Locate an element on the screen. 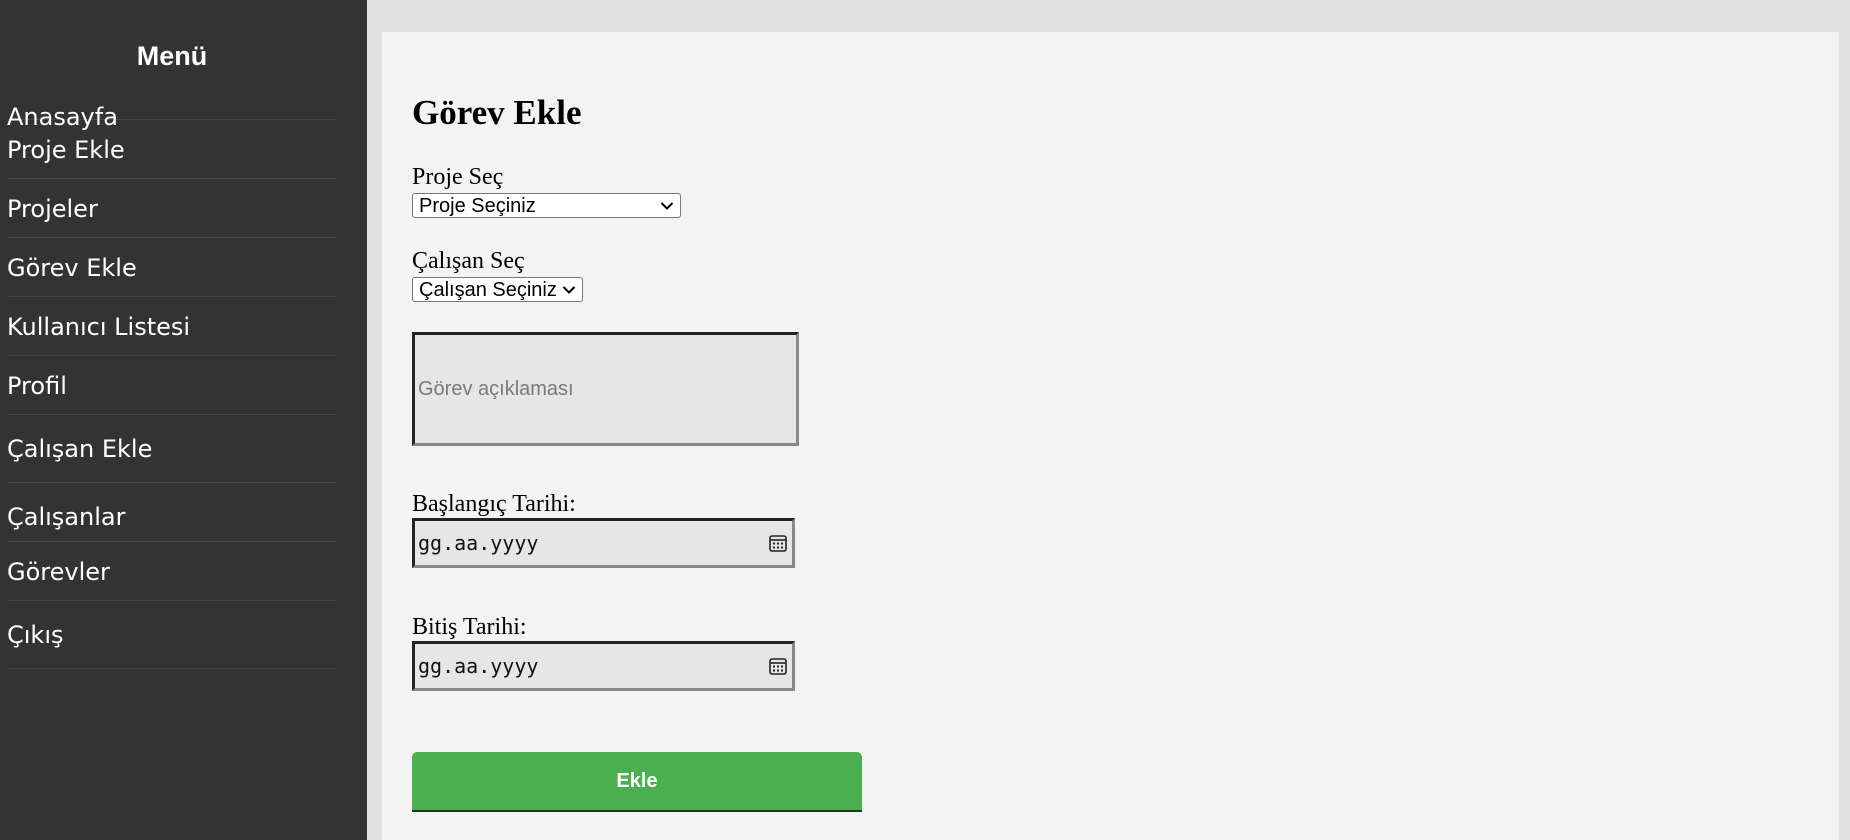 The width and height of the screenshot is (1850, 840). sidebar-item-projeler: Projeler is located at coordinates (171, 208).